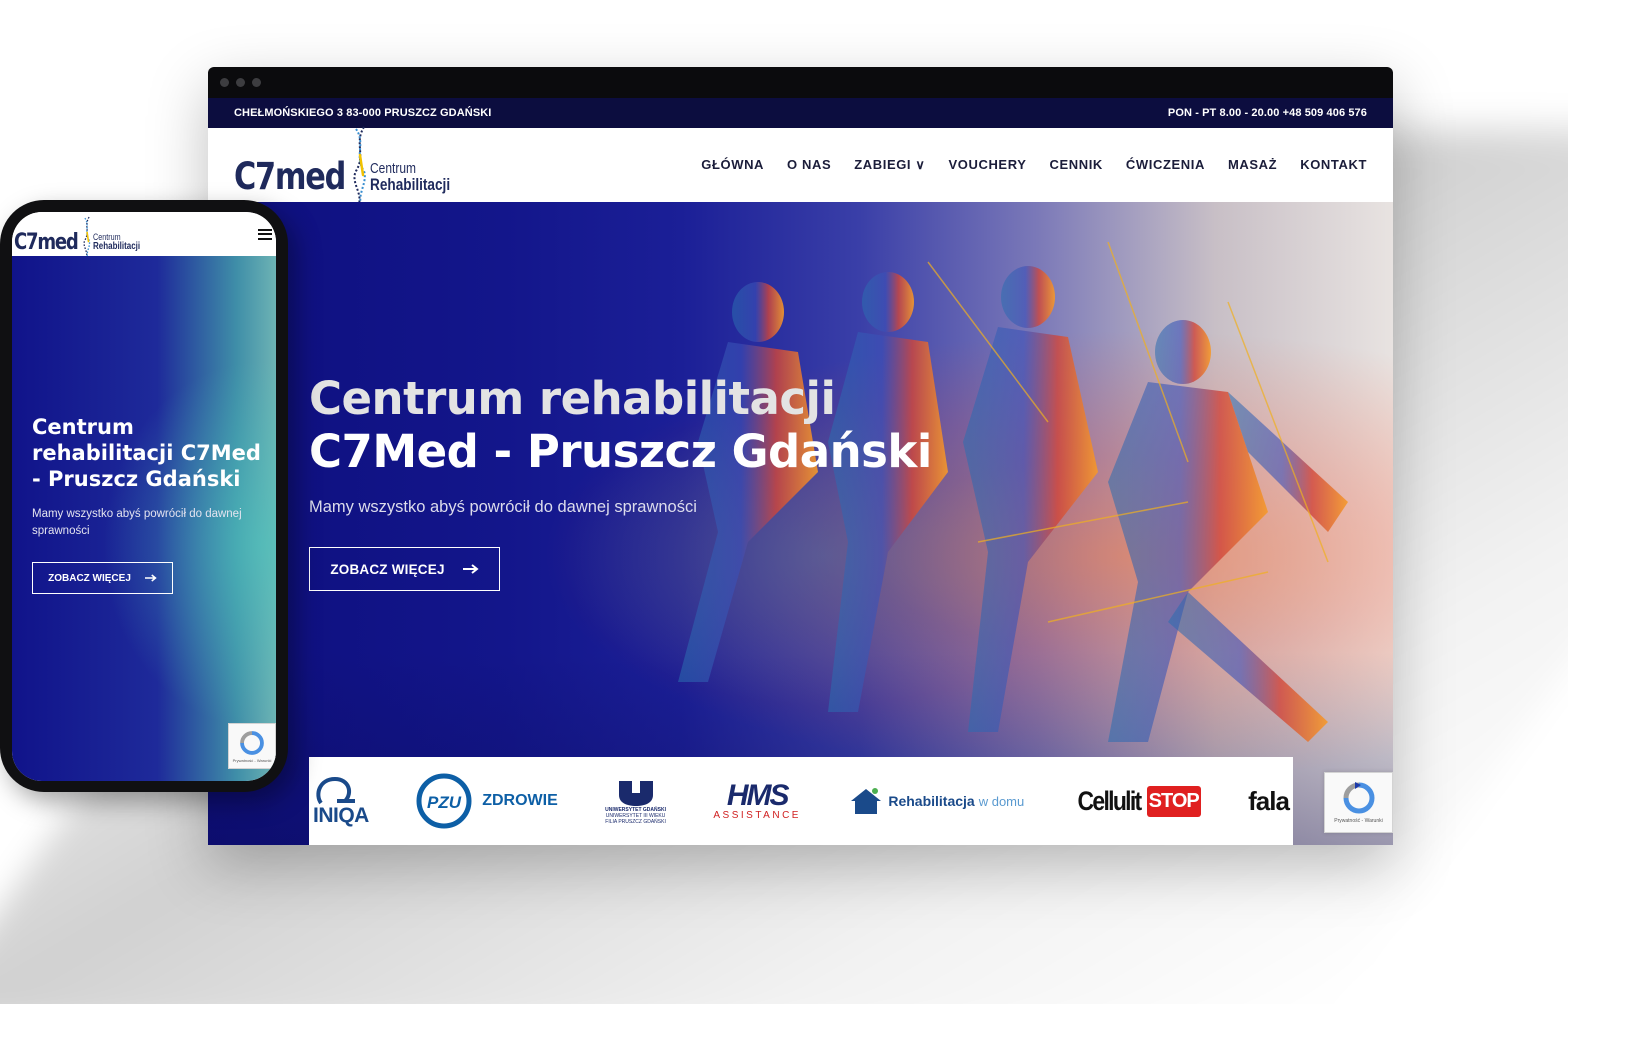 This screenshot has height=1053, width=1645. What do you see at coordinates (89, 578) in the screenshot?
I see `phone-see-more-label: ZOBACZ WIĘCEJ` at bounding box center [89, 578].